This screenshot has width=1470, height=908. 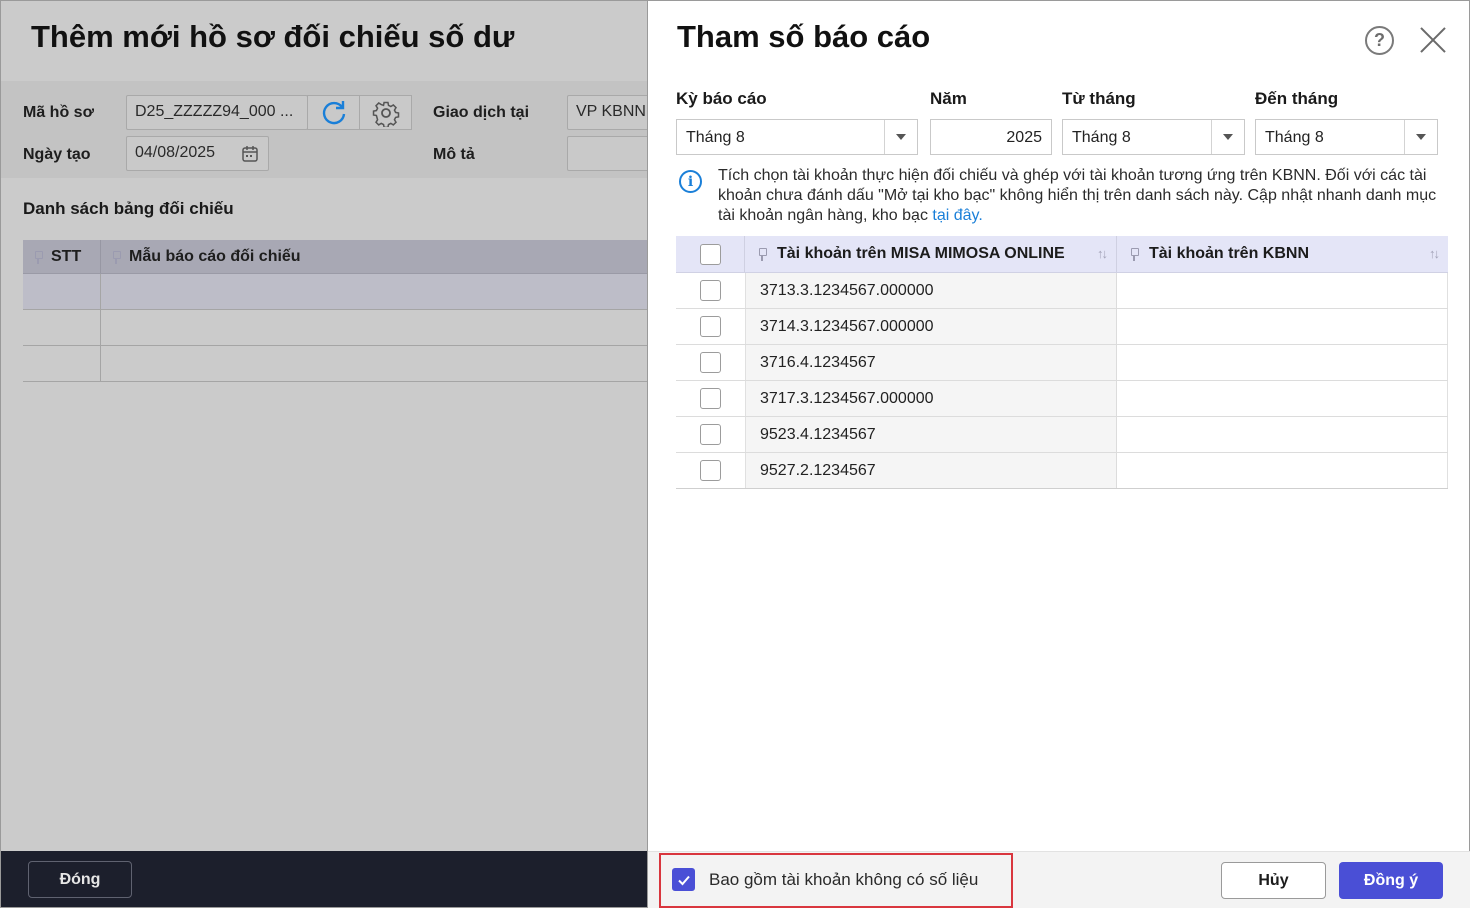 What do you see at coordinates (481, 112) in the screenshot?
I see `giao-dich-label: Giao dịch tại` at bounding box center [481, 112].